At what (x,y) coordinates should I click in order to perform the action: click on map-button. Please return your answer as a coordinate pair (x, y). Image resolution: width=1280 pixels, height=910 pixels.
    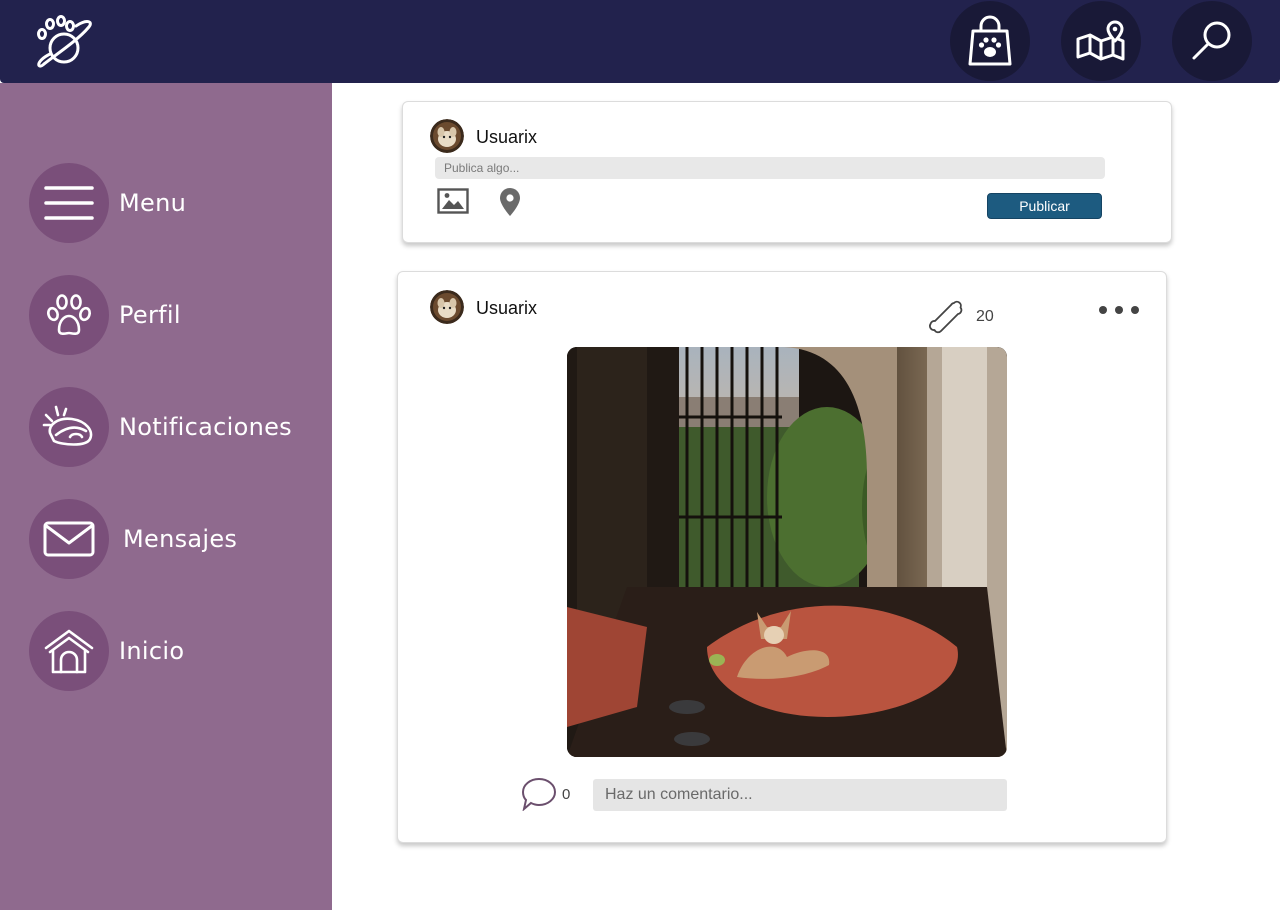
    Looking at the image, I should click on (1101, 41).